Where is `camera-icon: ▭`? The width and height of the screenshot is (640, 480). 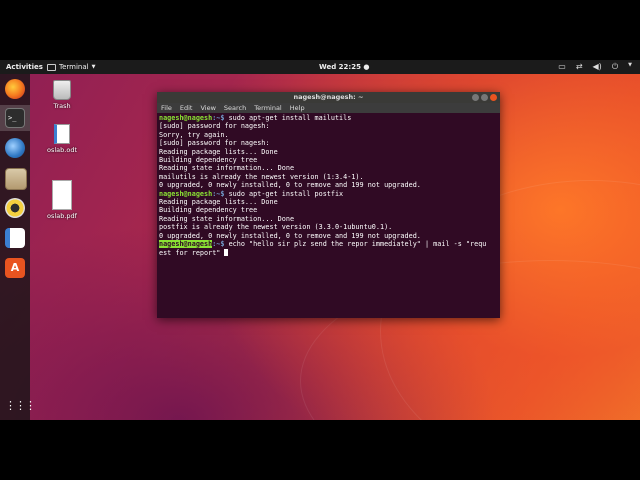 camera-icon: ▭ is located at coordinates (562, 66).